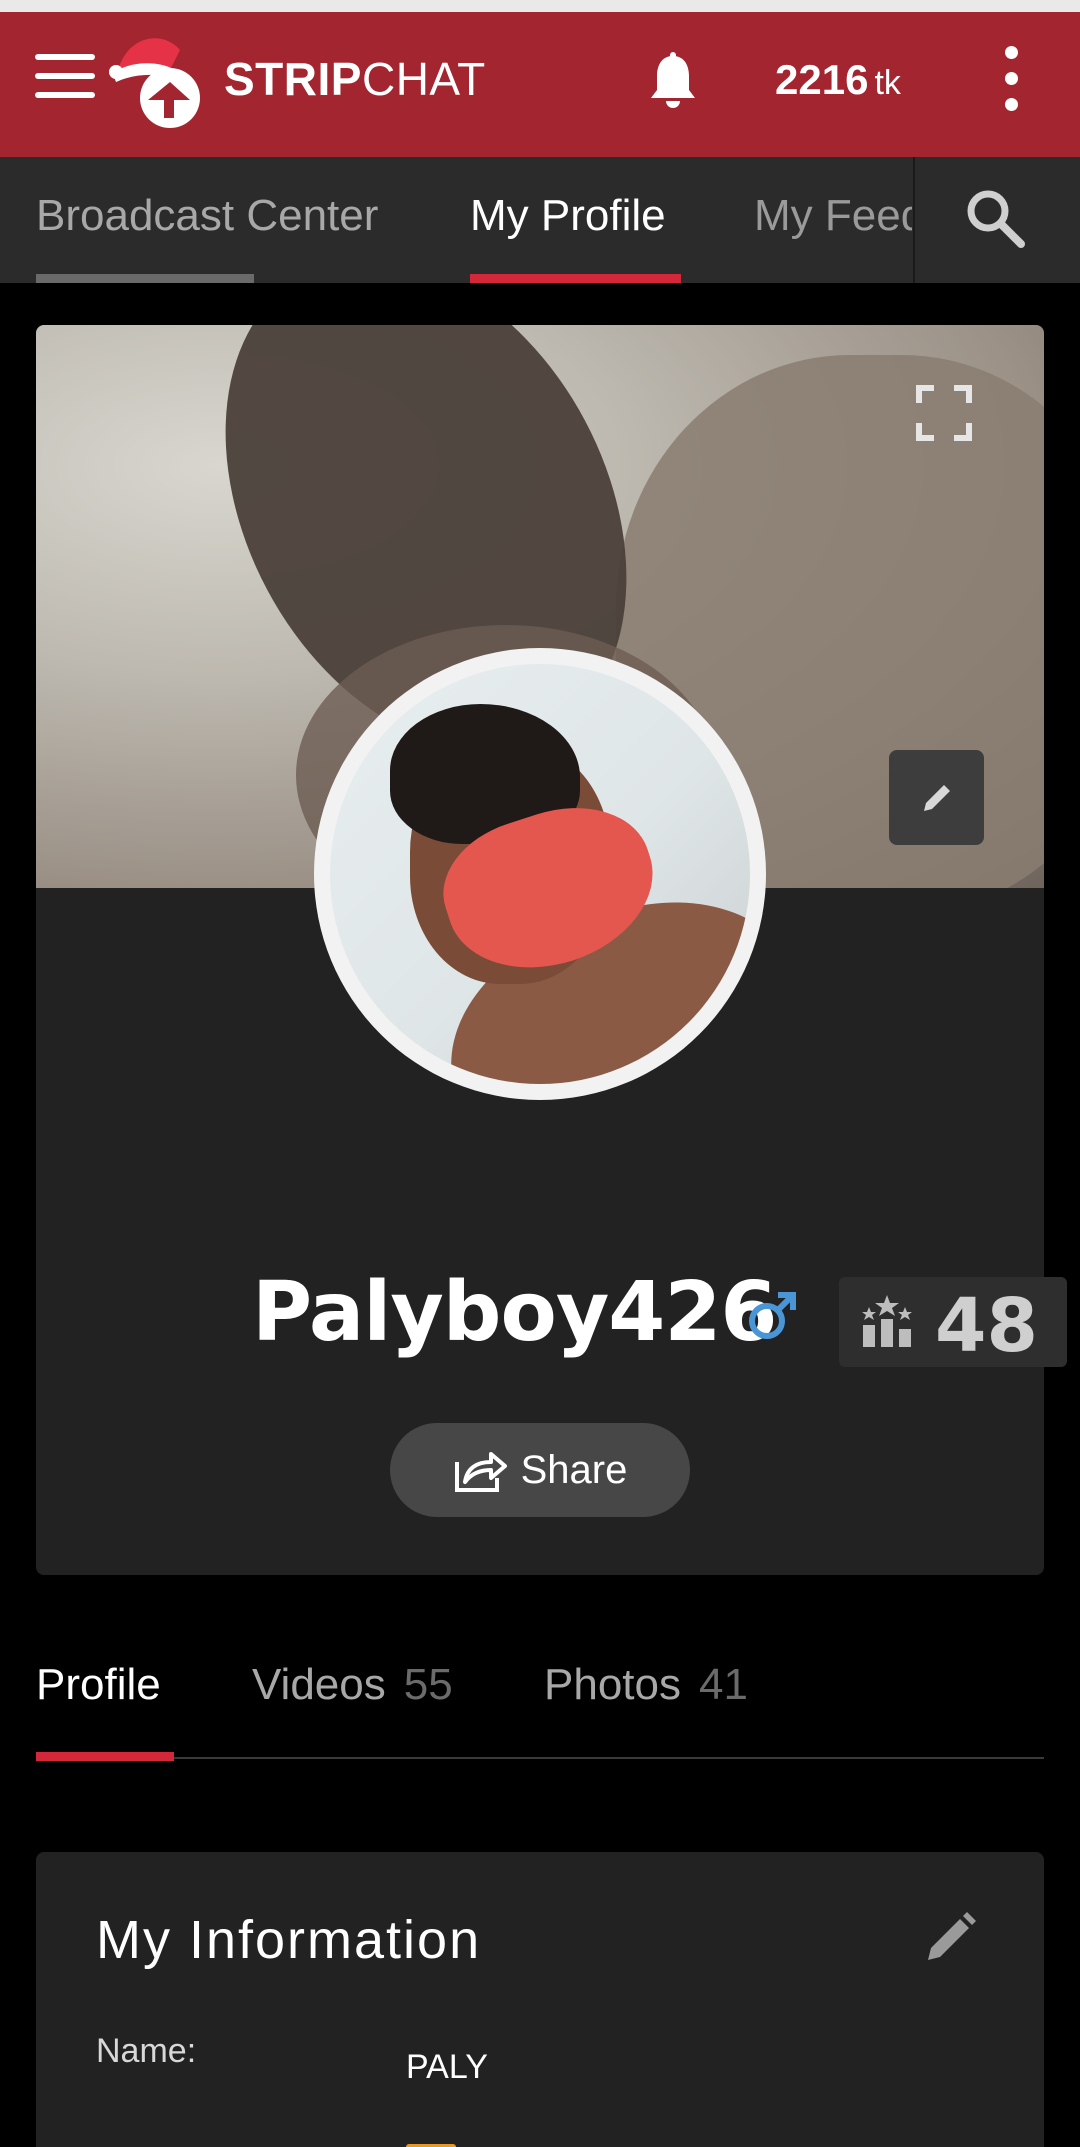  I want to click on tab-videos-label: Videos, so click(319, 1684).